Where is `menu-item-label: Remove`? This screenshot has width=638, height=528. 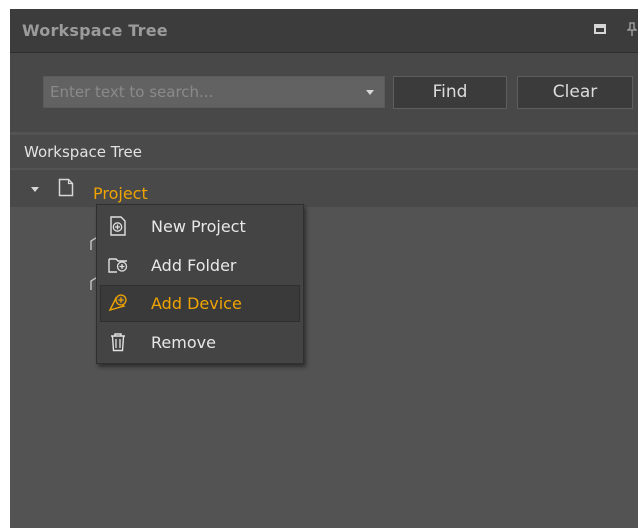 menu-item-label: Remove is located at coordinates (183, 342).